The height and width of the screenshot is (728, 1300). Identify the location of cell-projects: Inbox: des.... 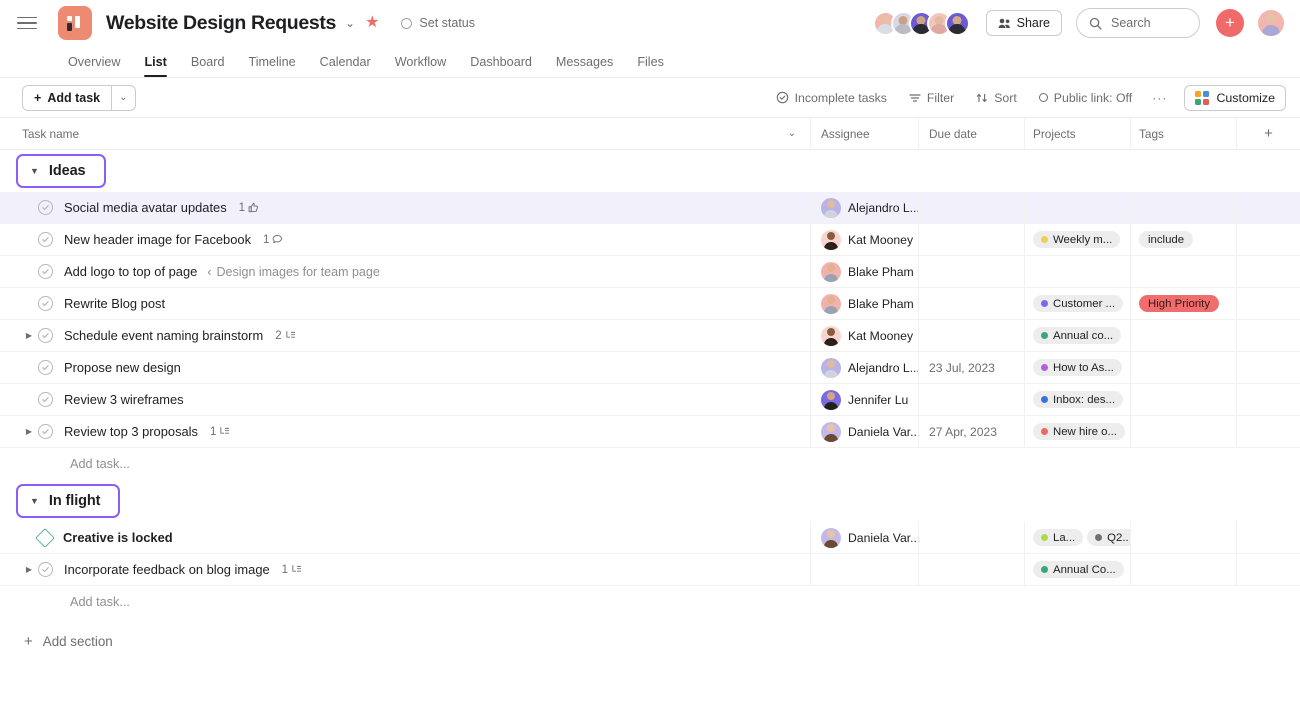
(1077, 399).